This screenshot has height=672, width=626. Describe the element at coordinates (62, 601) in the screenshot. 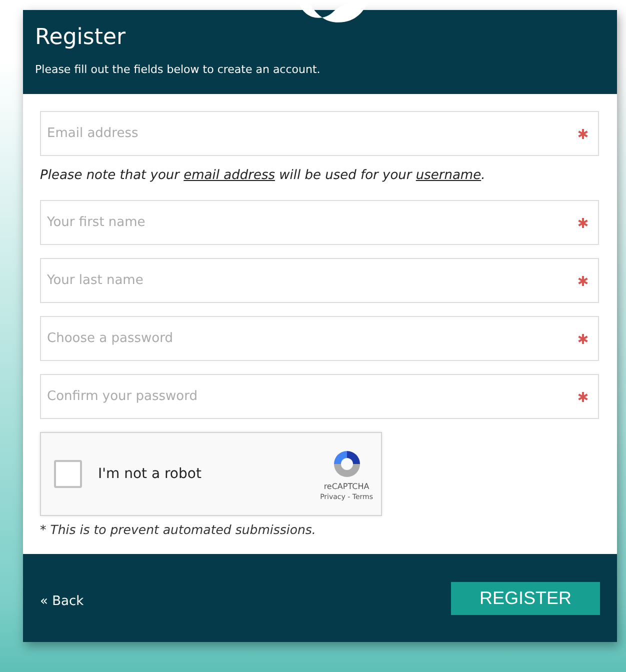

I see `back-link: « Back` at that location.